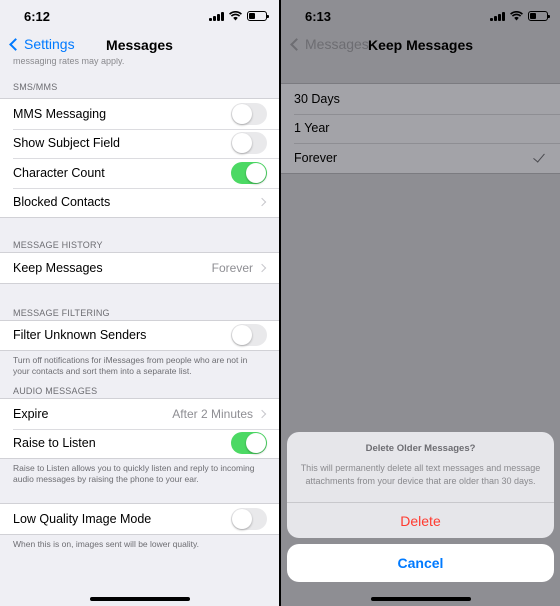 This screenshot has width=560, height=606. Describe the element at coordinates (54, 443) in the screenshot. I see `row-label: Raise to Listen` at that location.